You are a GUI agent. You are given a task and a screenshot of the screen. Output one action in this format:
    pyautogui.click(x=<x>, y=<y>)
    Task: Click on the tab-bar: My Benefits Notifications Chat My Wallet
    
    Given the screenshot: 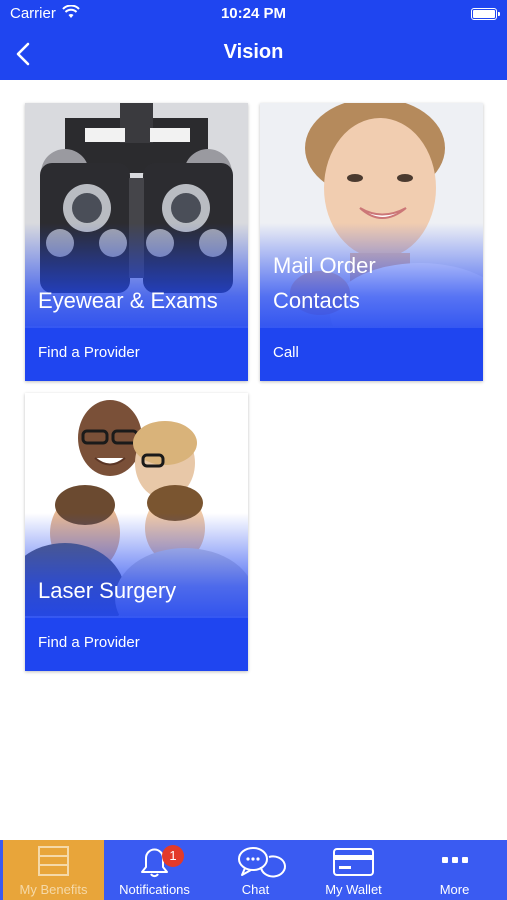 What is the action you would take?
    pyautogui.click(x=253, y=870)
    